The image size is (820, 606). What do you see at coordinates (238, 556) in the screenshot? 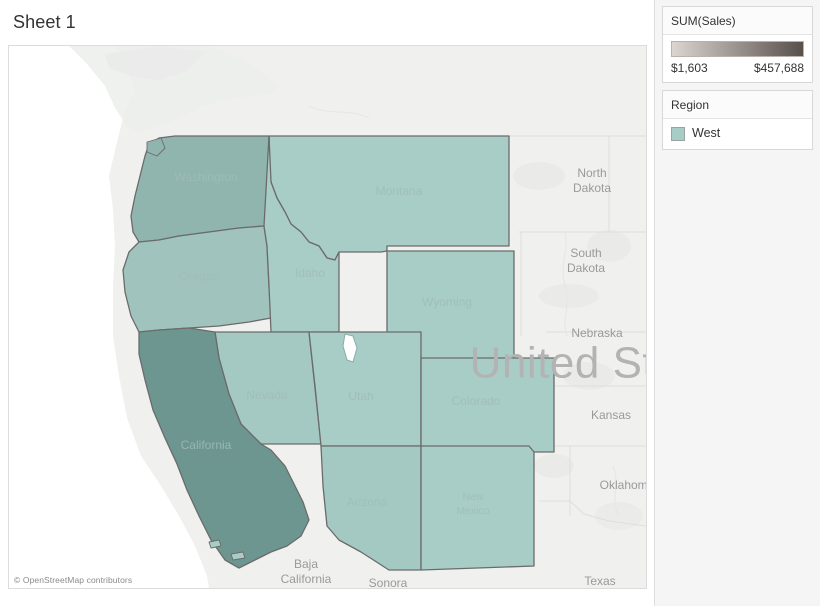
I see `island-catalina` at bounding box center [238, 556].